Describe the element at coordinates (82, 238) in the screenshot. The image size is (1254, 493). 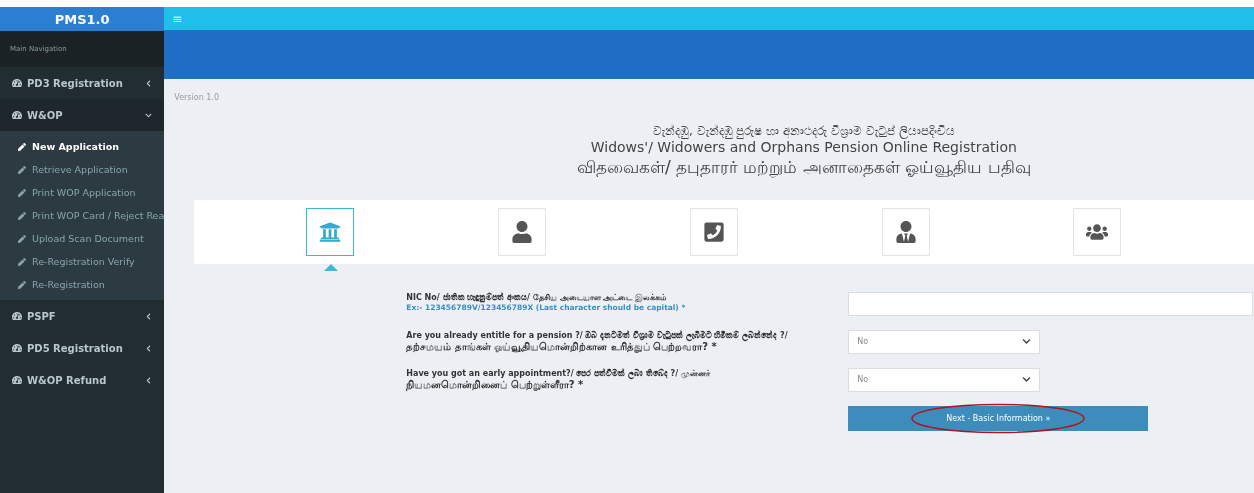
I see `submenu-item: Upload Scan Document` at that location.